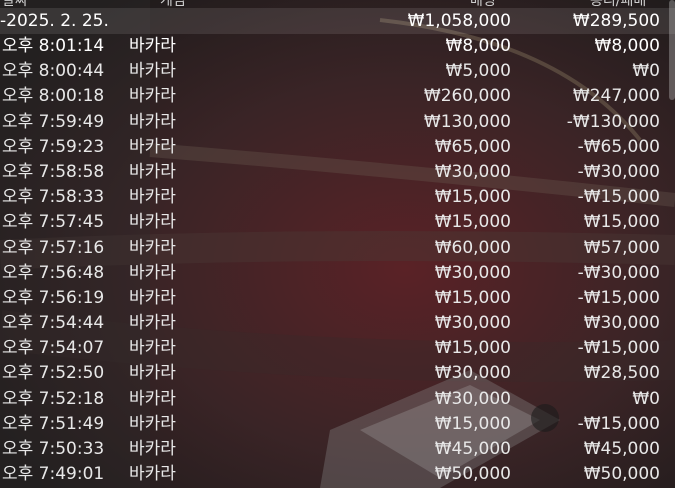 The width and height of the screenshot is (675, 488). What do you see at coordinates (337, 474) in the screenshot?
I see `table-row: 오후 7:49:01 바카라 ₩50,000 ₩50,000` at bounding box center [337, 474].